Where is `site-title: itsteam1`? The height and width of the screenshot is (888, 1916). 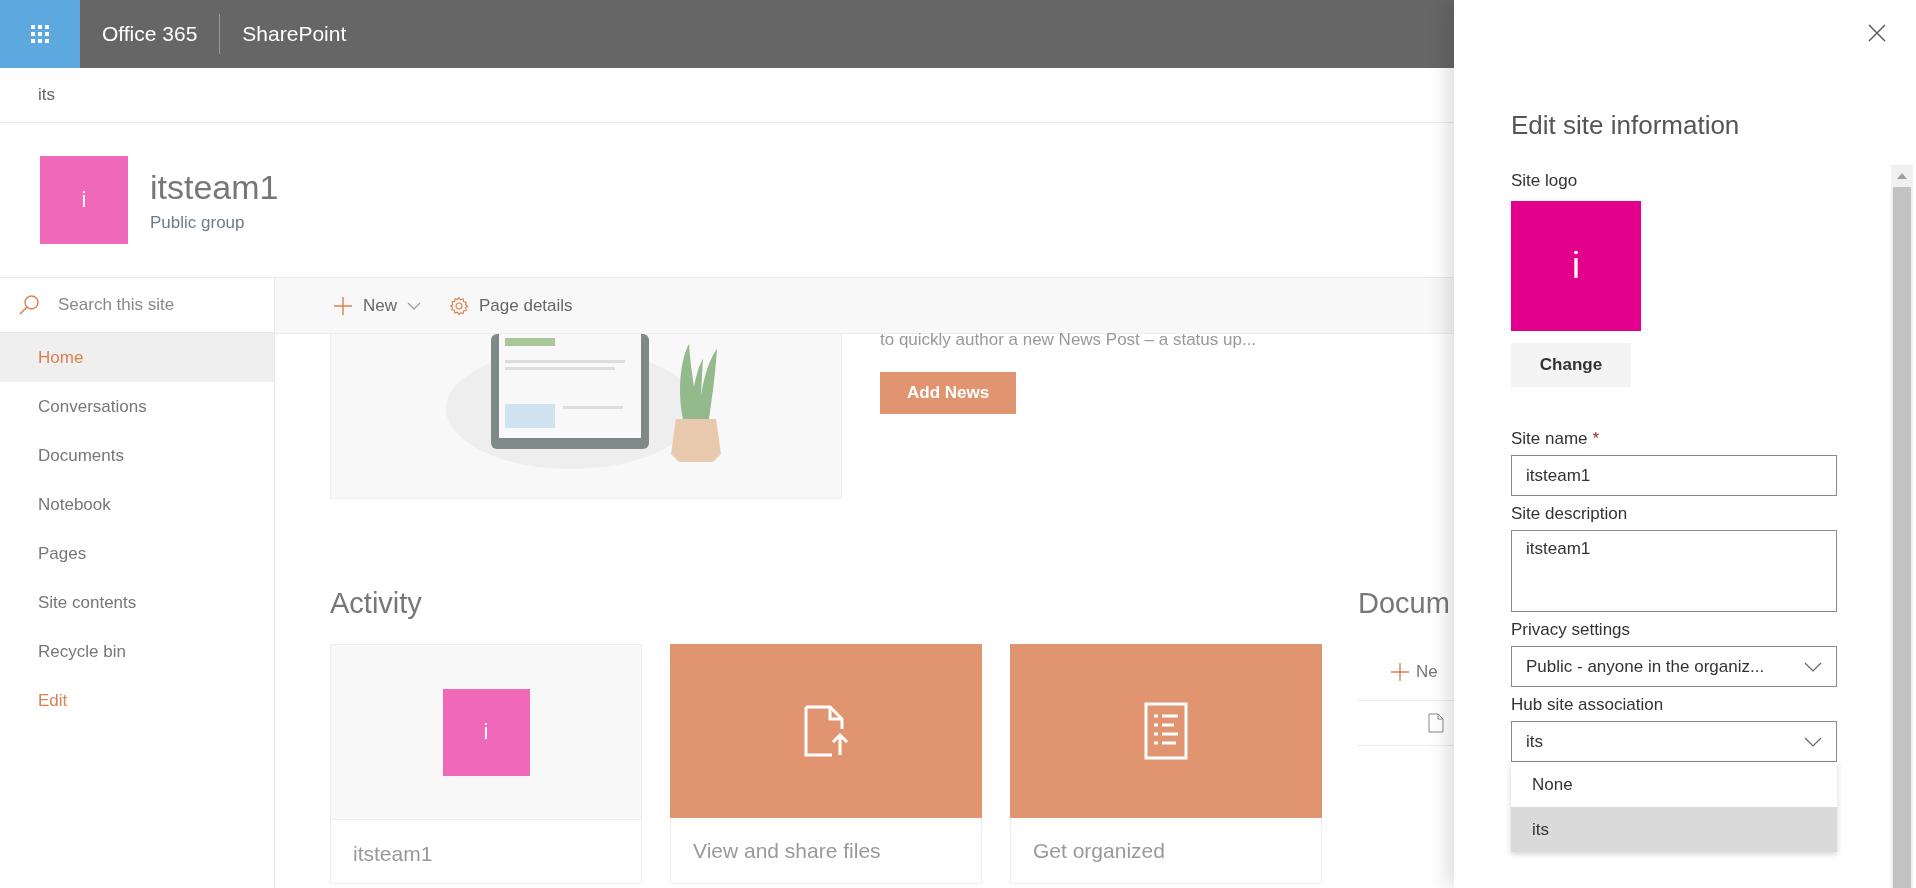 site-title: itsteam1 is located at coordinates (214, 187).